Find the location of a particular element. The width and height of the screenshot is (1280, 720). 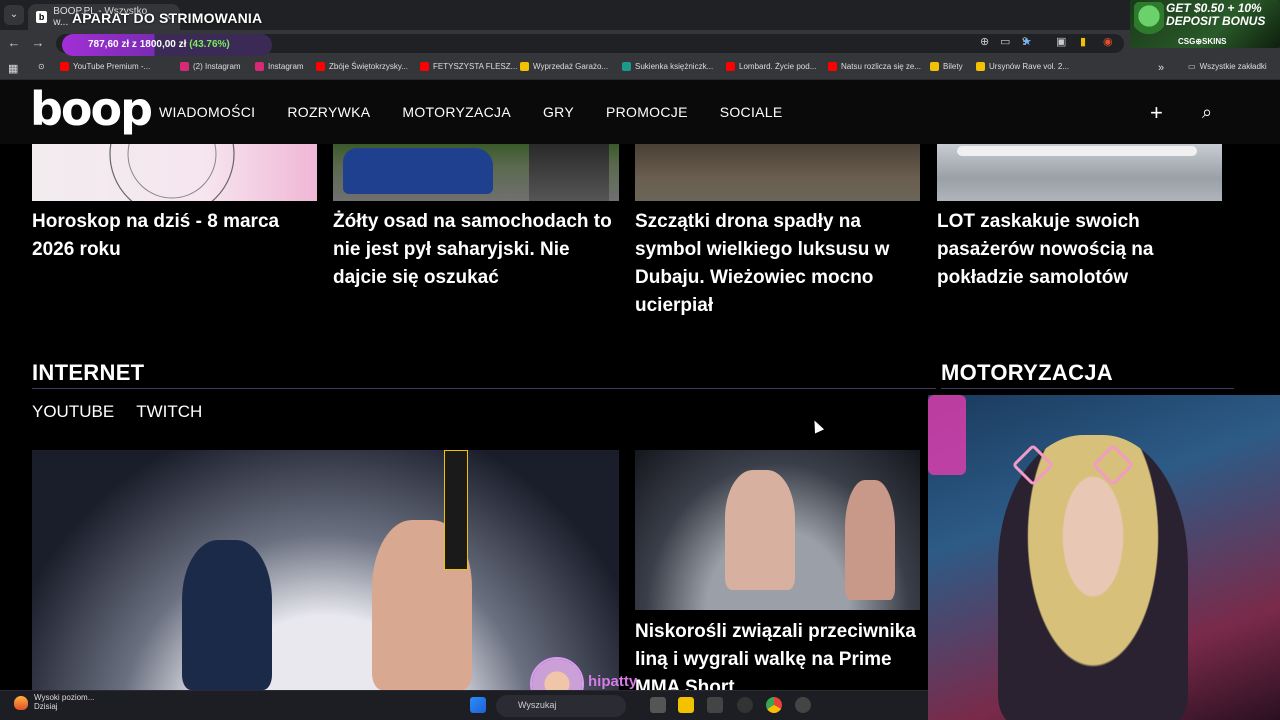

taskbar-search-input: Wyszukaj is located at coordinates (561, 706).